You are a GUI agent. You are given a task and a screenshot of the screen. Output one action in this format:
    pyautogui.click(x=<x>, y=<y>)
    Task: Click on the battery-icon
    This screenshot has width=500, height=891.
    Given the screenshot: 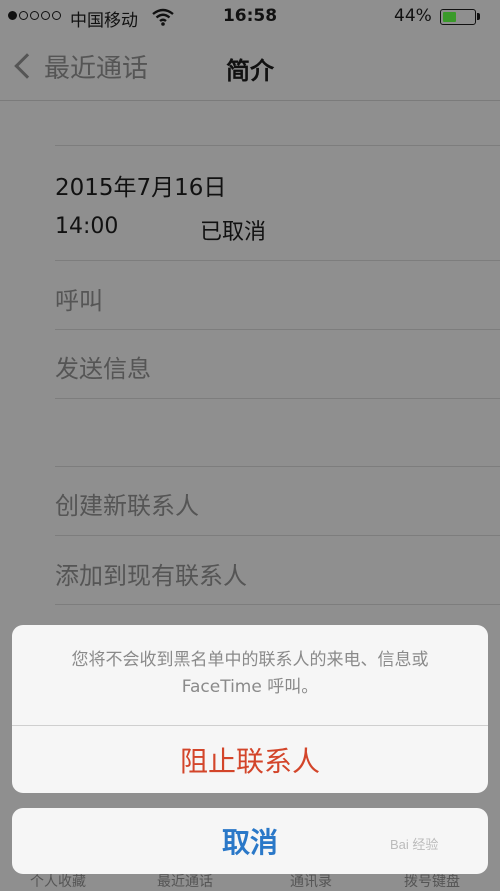 What is the action you would take?
    pyautogui.click(x=458, y=17)
    